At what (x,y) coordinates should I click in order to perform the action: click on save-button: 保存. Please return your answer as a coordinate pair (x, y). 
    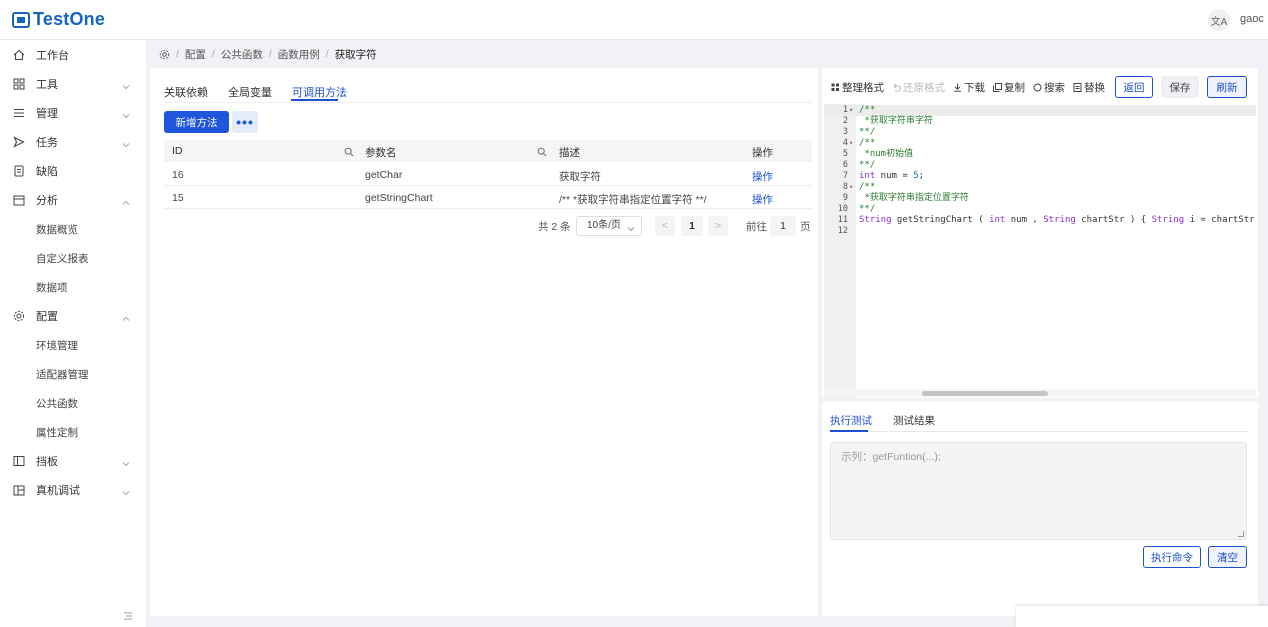
    Looking at the image, I should click on (1180, 87).